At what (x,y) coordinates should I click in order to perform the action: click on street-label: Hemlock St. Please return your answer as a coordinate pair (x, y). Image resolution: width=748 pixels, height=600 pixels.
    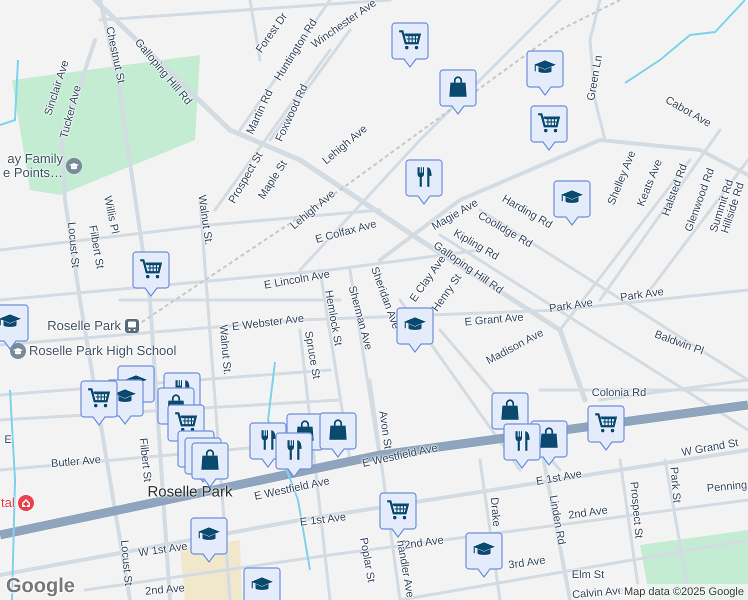
    Looking at the image, I should click on (333, 318).